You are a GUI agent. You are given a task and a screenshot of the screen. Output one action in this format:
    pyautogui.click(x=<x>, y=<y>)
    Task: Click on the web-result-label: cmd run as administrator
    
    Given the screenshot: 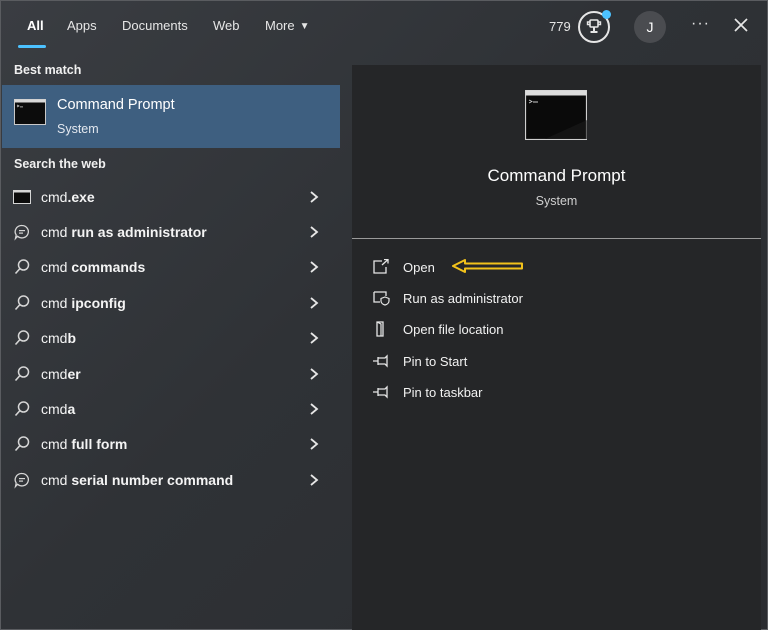 What is the action you would take?
    pyautogui.click(x=124, y=232)
    